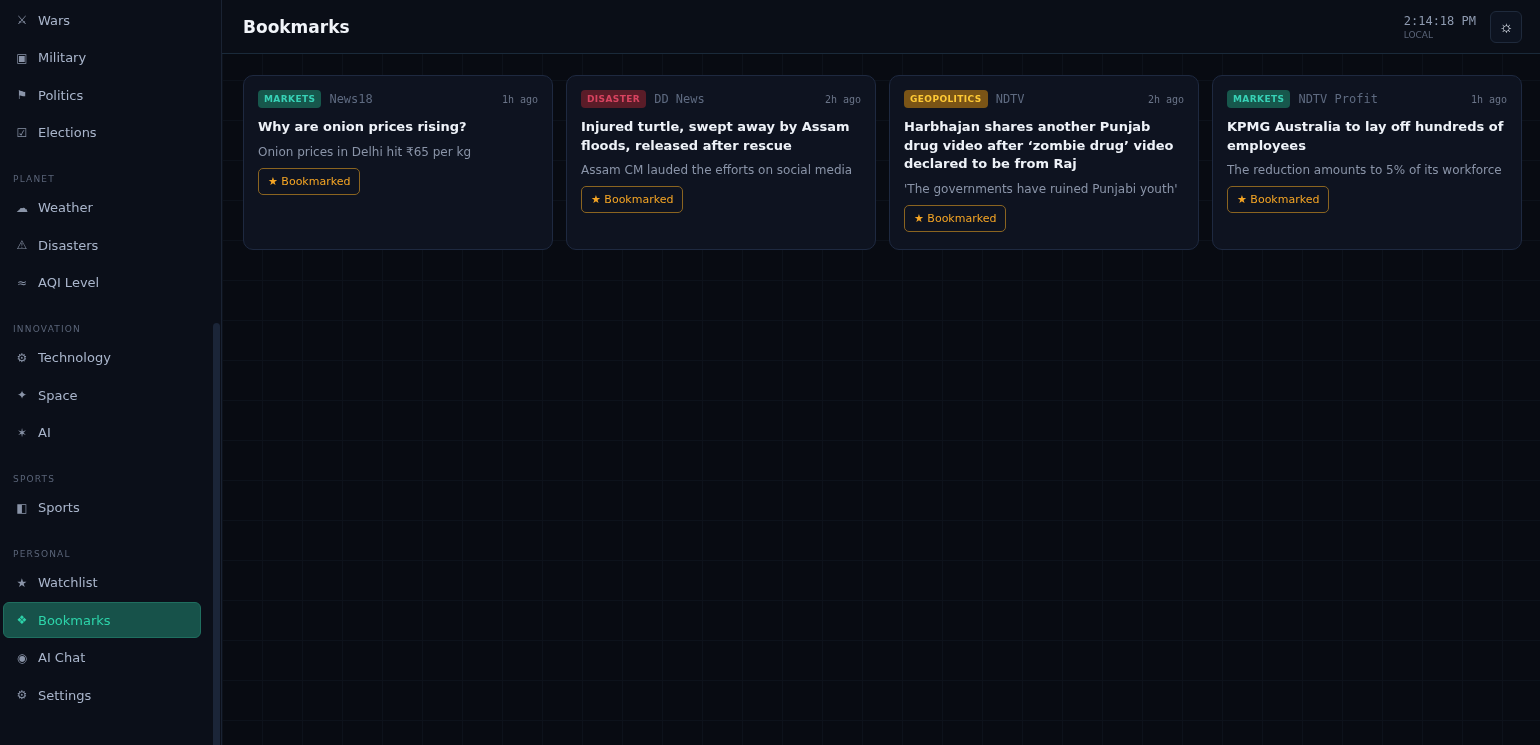  What do you see at coordinates (74, 620) in the screenshot?
I see `nav-label: Bookmarks` at bounding box center [74, 620].